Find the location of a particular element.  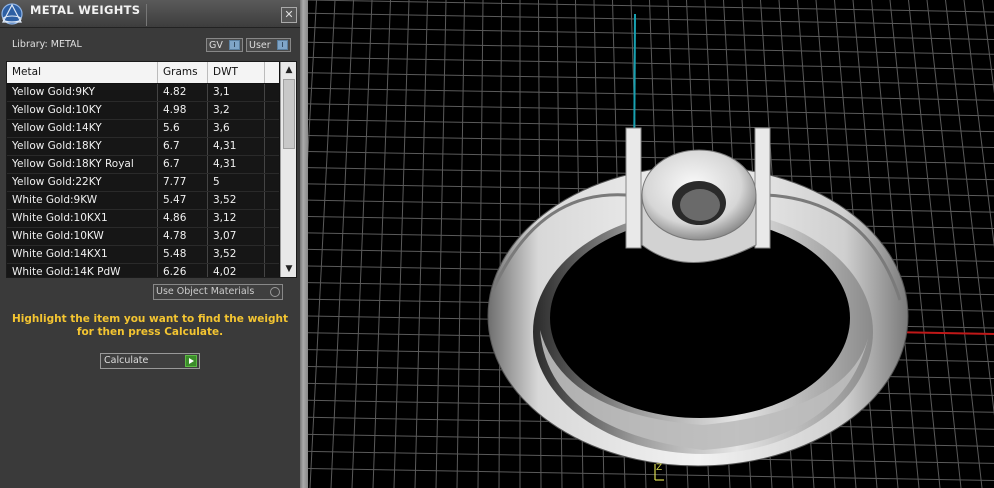

column-header-dwt: DWT is located at coordinates (236, 72).